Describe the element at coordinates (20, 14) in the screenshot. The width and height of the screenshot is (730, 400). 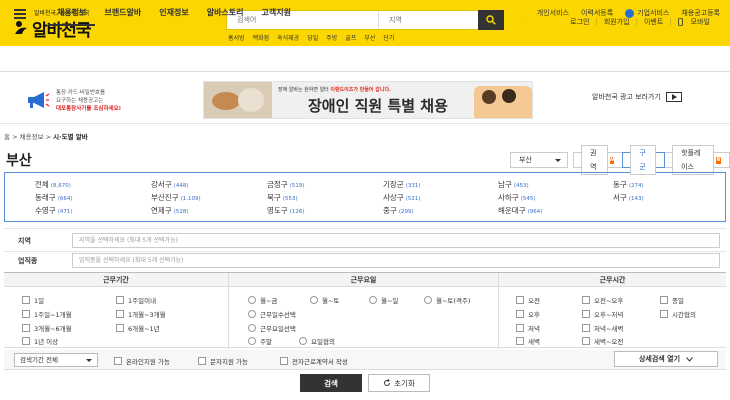
I see `menu-icon` at that location.